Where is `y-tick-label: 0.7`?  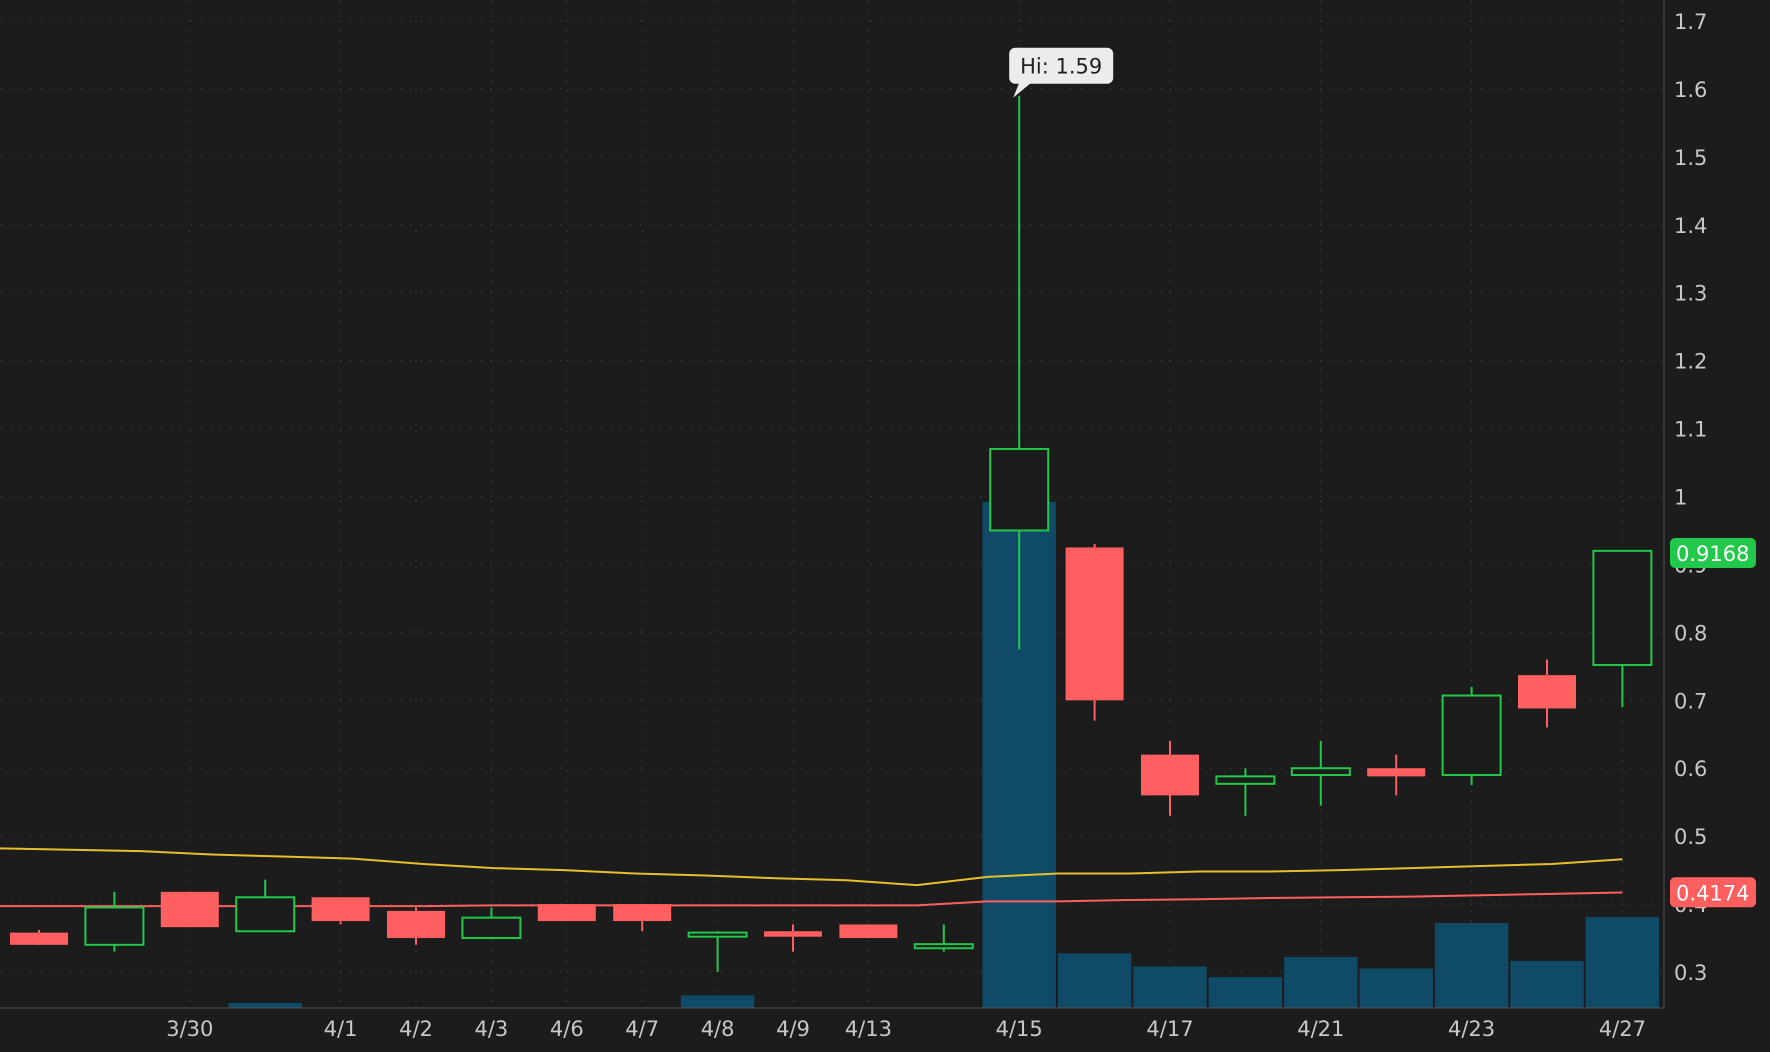 y-tick-label: 0.7 is located at coordinates (1690, 701).